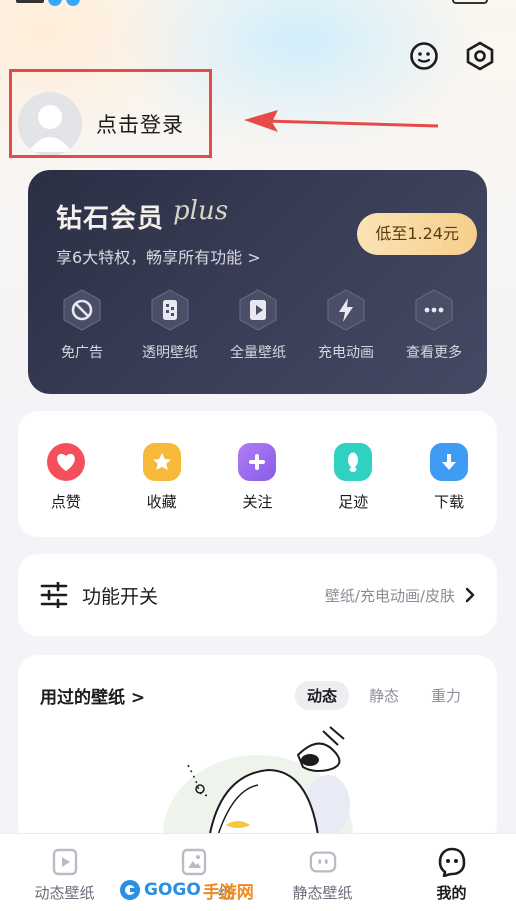 The image size is (516, 911). I want to click on no-ads-icon, so click(82, 310).